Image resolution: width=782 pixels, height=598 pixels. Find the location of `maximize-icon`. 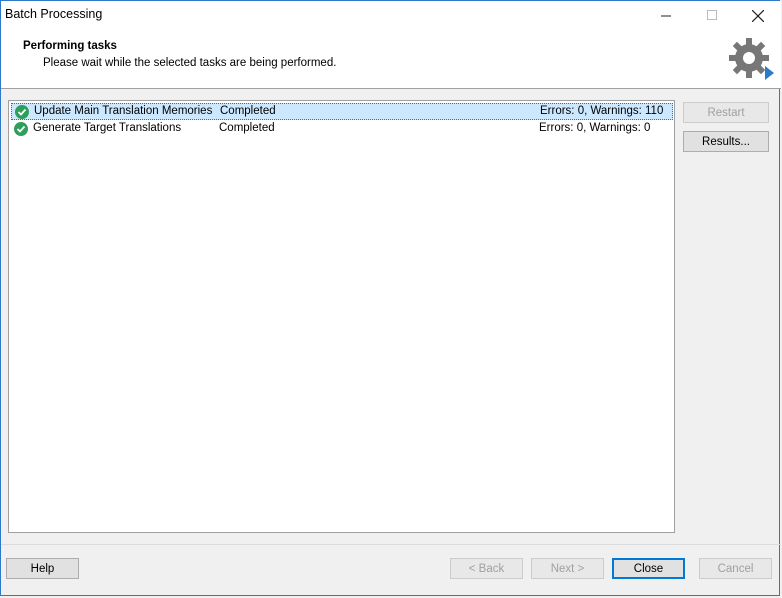

maximize-icon is located at coordinates (711, 15).